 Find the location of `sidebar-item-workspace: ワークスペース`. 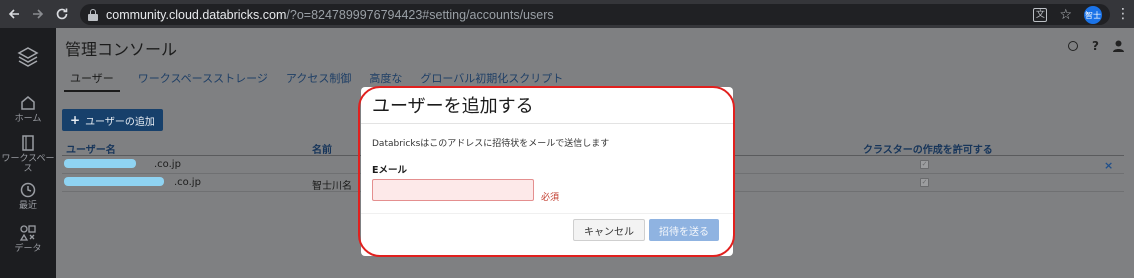

sidebar-item-workspace: ワークスペース is located at coordinates (28, 154).